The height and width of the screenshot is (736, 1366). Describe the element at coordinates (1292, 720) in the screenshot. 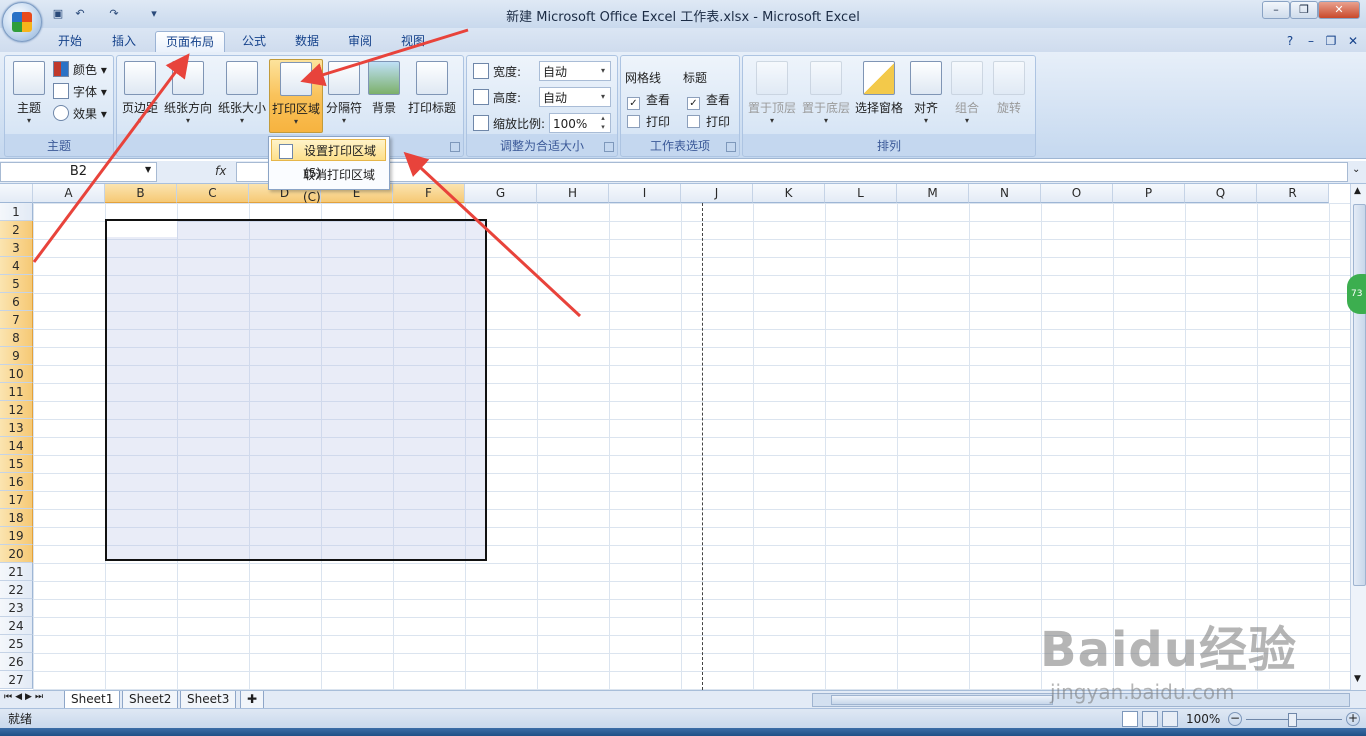

I see `zoom-slider-thumb` at that location.